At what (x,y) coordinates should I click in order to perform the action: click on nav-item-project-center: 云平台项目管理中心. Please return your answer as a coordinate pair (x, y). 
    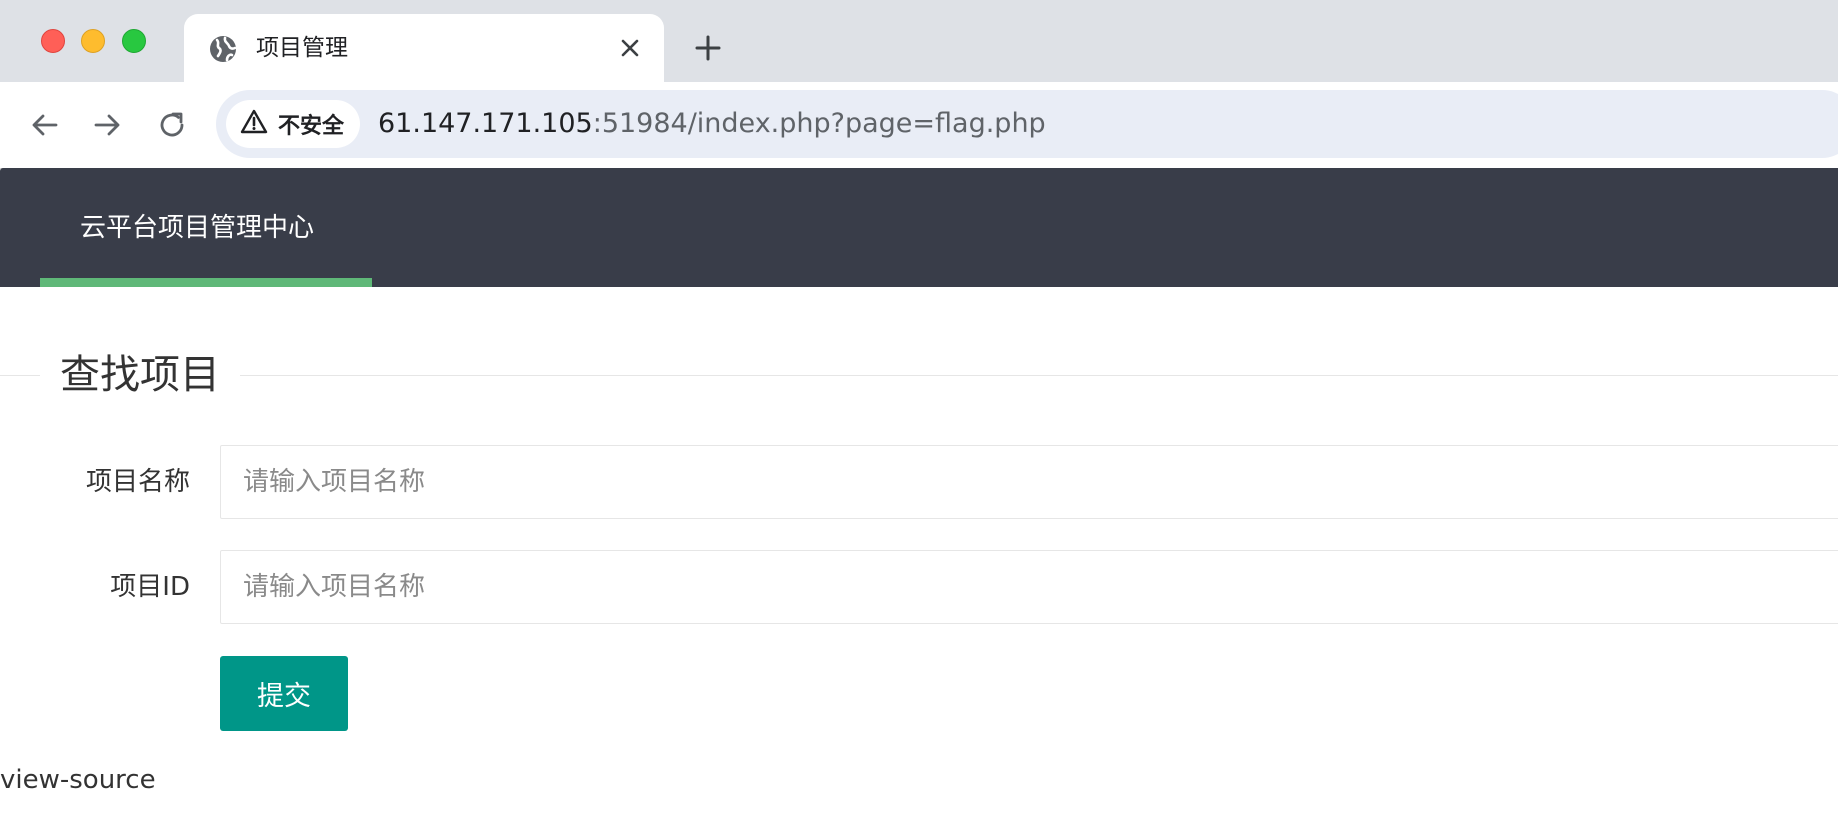
    Looking at the image, I should click on (206, 227).